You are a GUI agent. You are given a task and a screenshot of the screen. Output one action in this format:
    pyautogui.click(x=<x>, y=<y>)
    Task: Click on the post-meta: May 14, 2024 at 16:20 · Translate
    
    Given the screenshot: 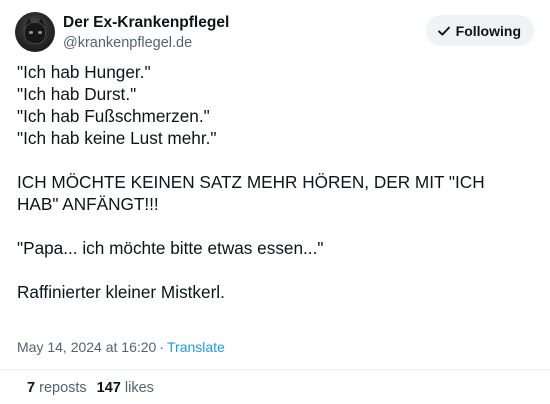 What is the action you would take?
    pyautogui.click(x=121, y=347)
    